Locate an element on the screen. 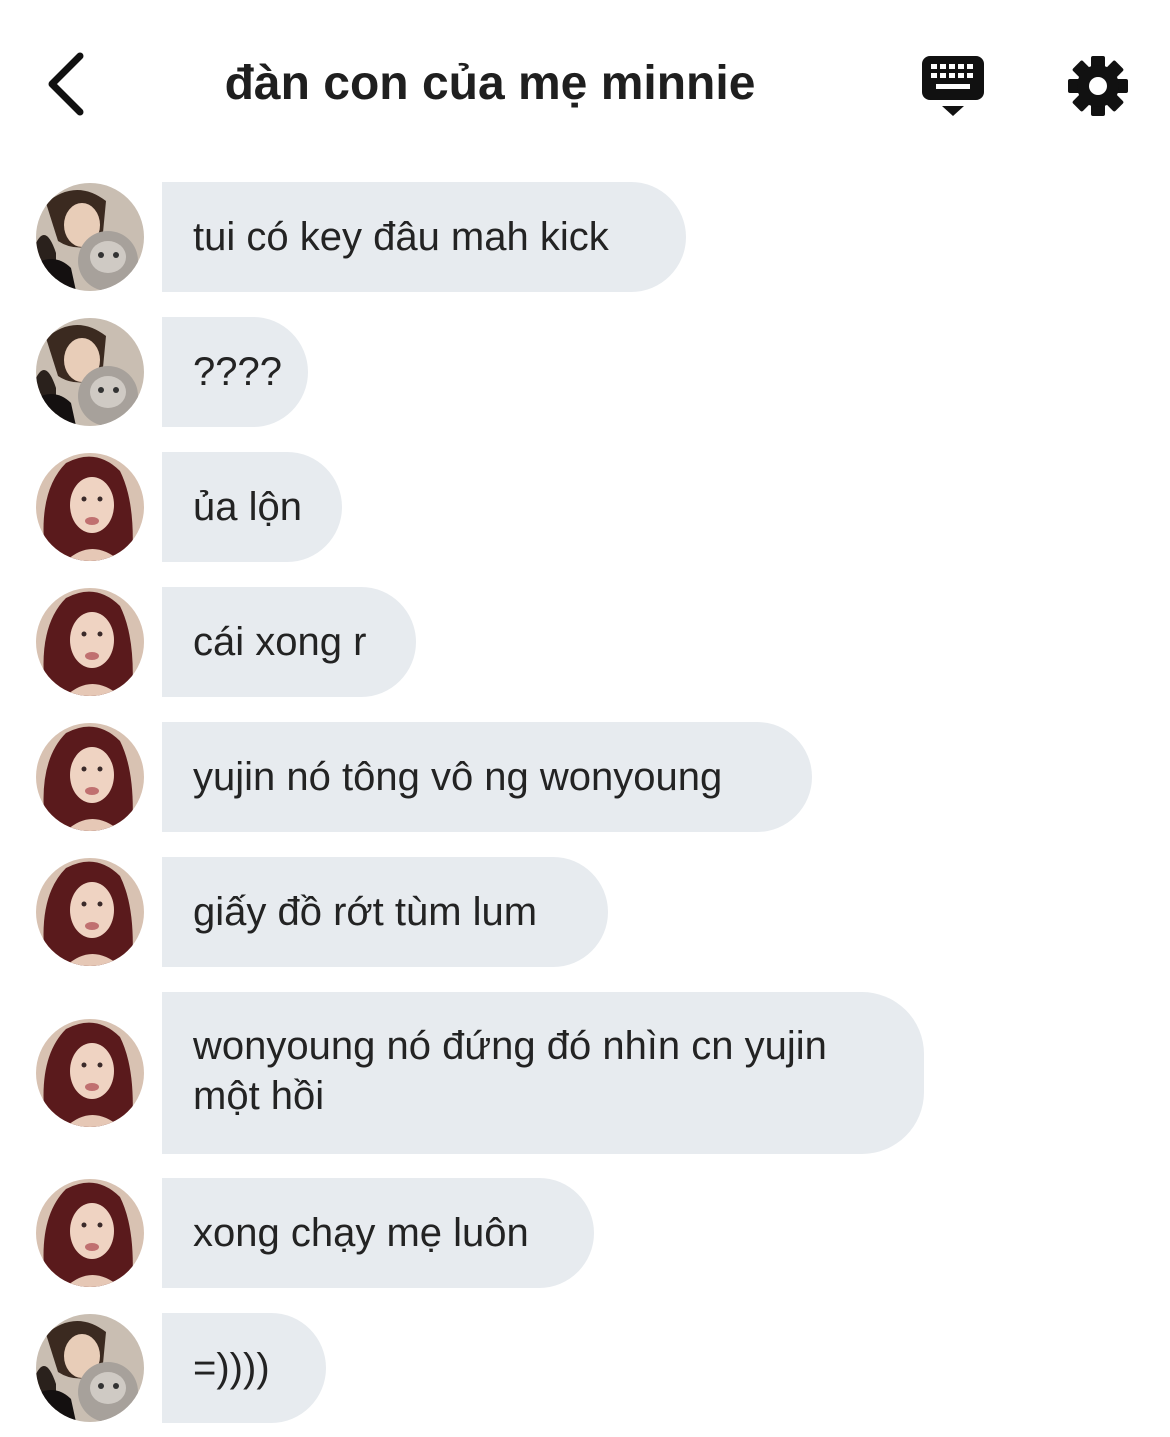 The image size is (1170, 1437). message-bubble: yujin nó tông vô ng wonyoung is located at coordinates (487, 777).